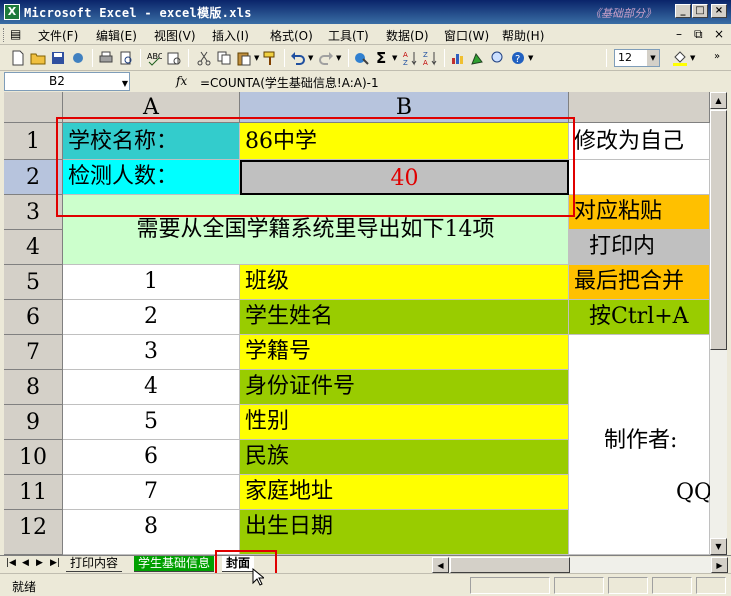  Describe the element at coordinates (126, 58) in the screenshot. I see `print-preview-icon` at that location.